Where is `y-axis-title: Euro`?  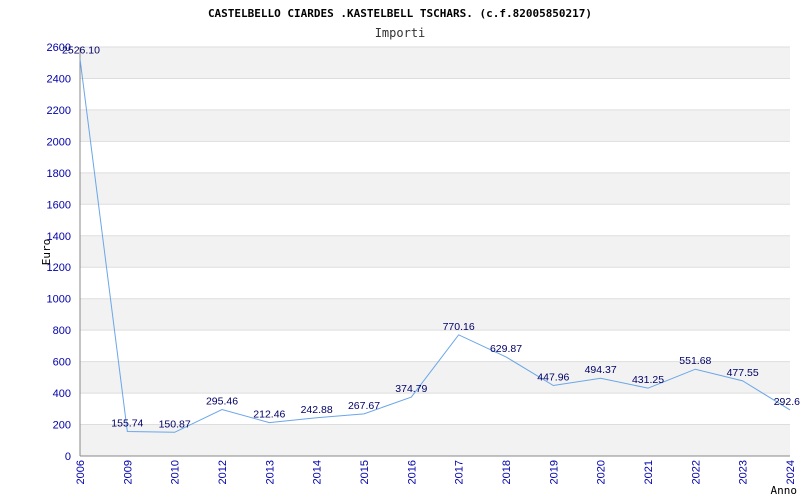 y-axis-title: Euro is located at coordinates (46, 252).